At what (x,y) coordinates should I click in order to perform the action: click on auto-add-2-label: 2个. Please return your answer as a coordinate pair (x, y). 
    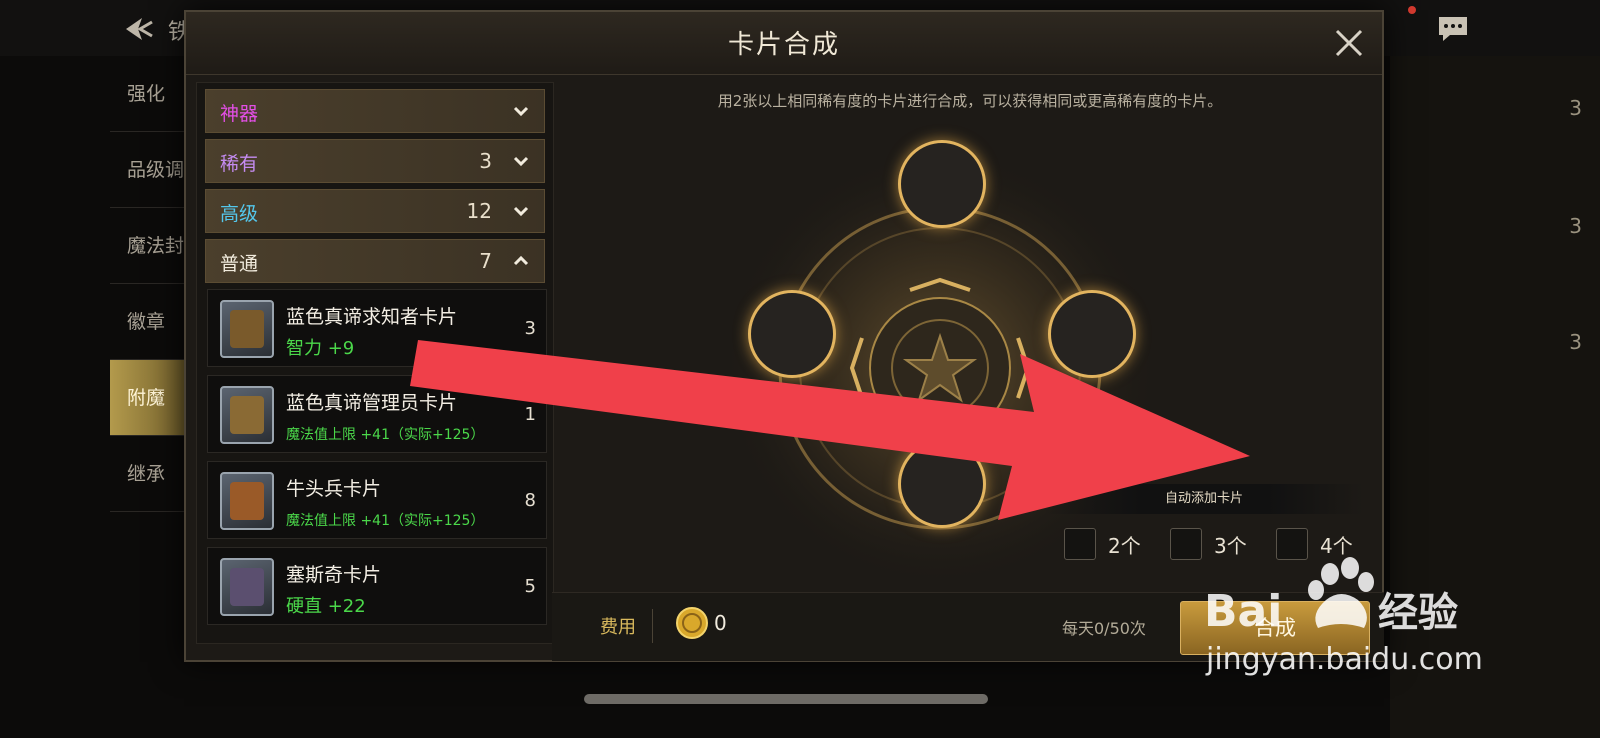
    Looking at the image, I should click on (1124, 546).